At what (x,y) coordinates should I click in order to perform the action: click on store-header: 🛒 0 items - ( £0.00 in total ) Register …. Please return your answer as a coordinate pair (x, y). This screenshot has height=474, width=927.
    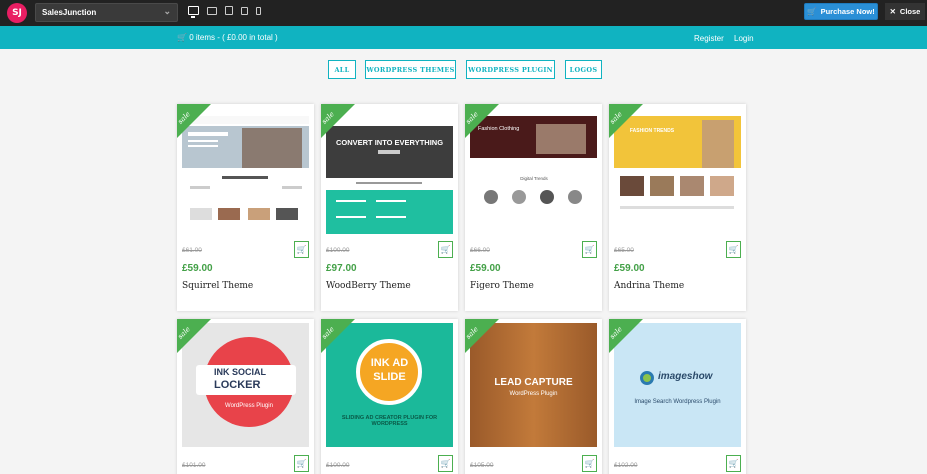
    Looking at the image, I should click on (463, 37).